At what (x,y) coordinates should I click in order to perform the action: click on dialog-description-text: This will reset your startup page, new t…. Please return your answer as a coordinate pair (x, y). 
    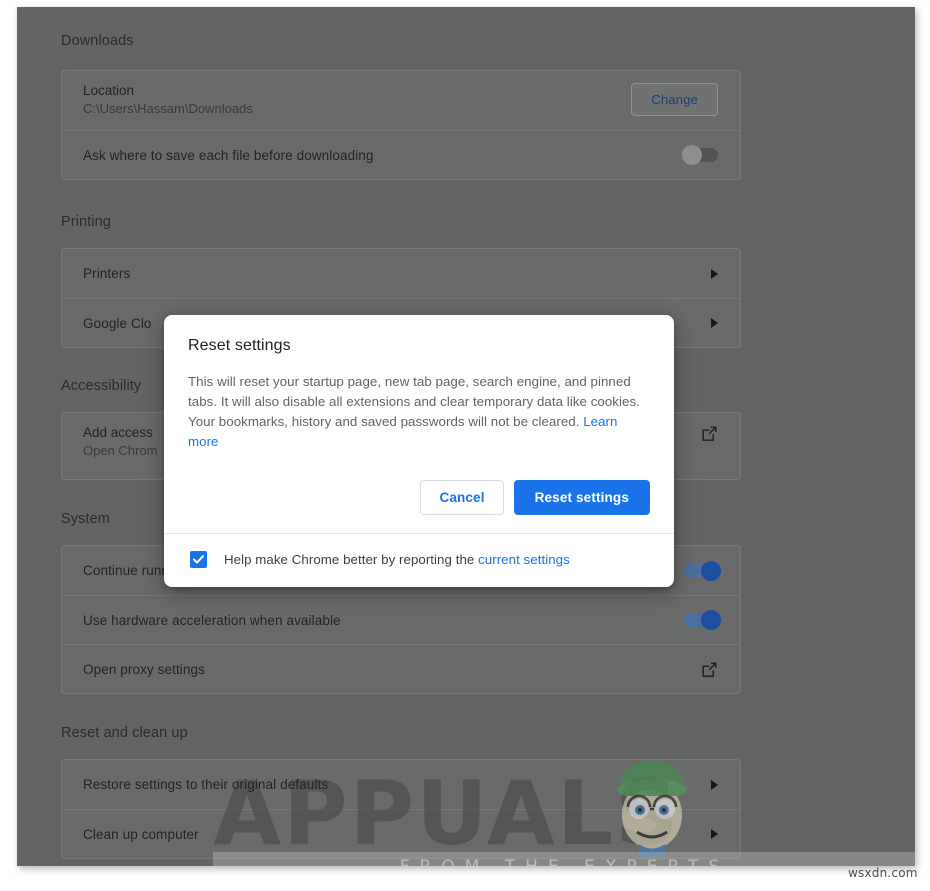
    Looking at the image, I should click on (414, 401).